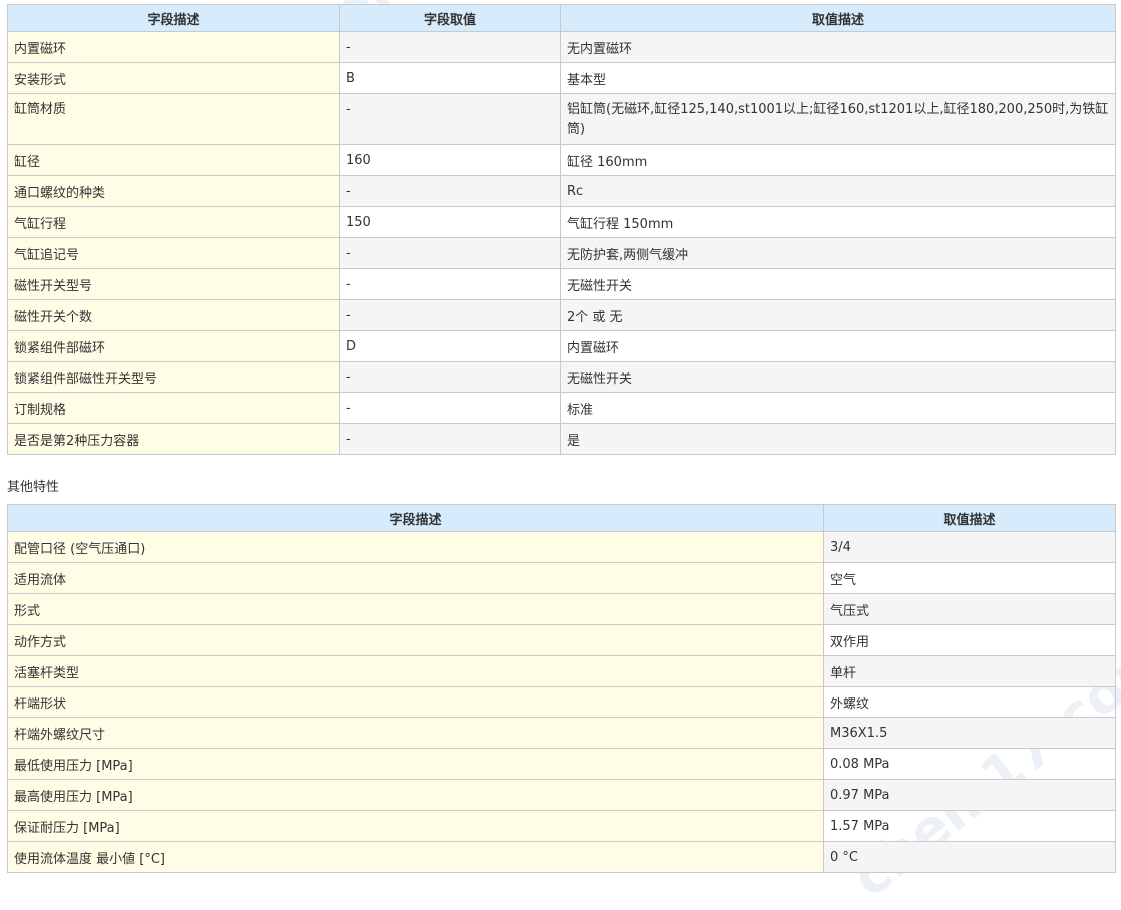 The height and width of the screenshot is (910, 1121). I want to click on value-desc: 双作用, so click(969, 640).